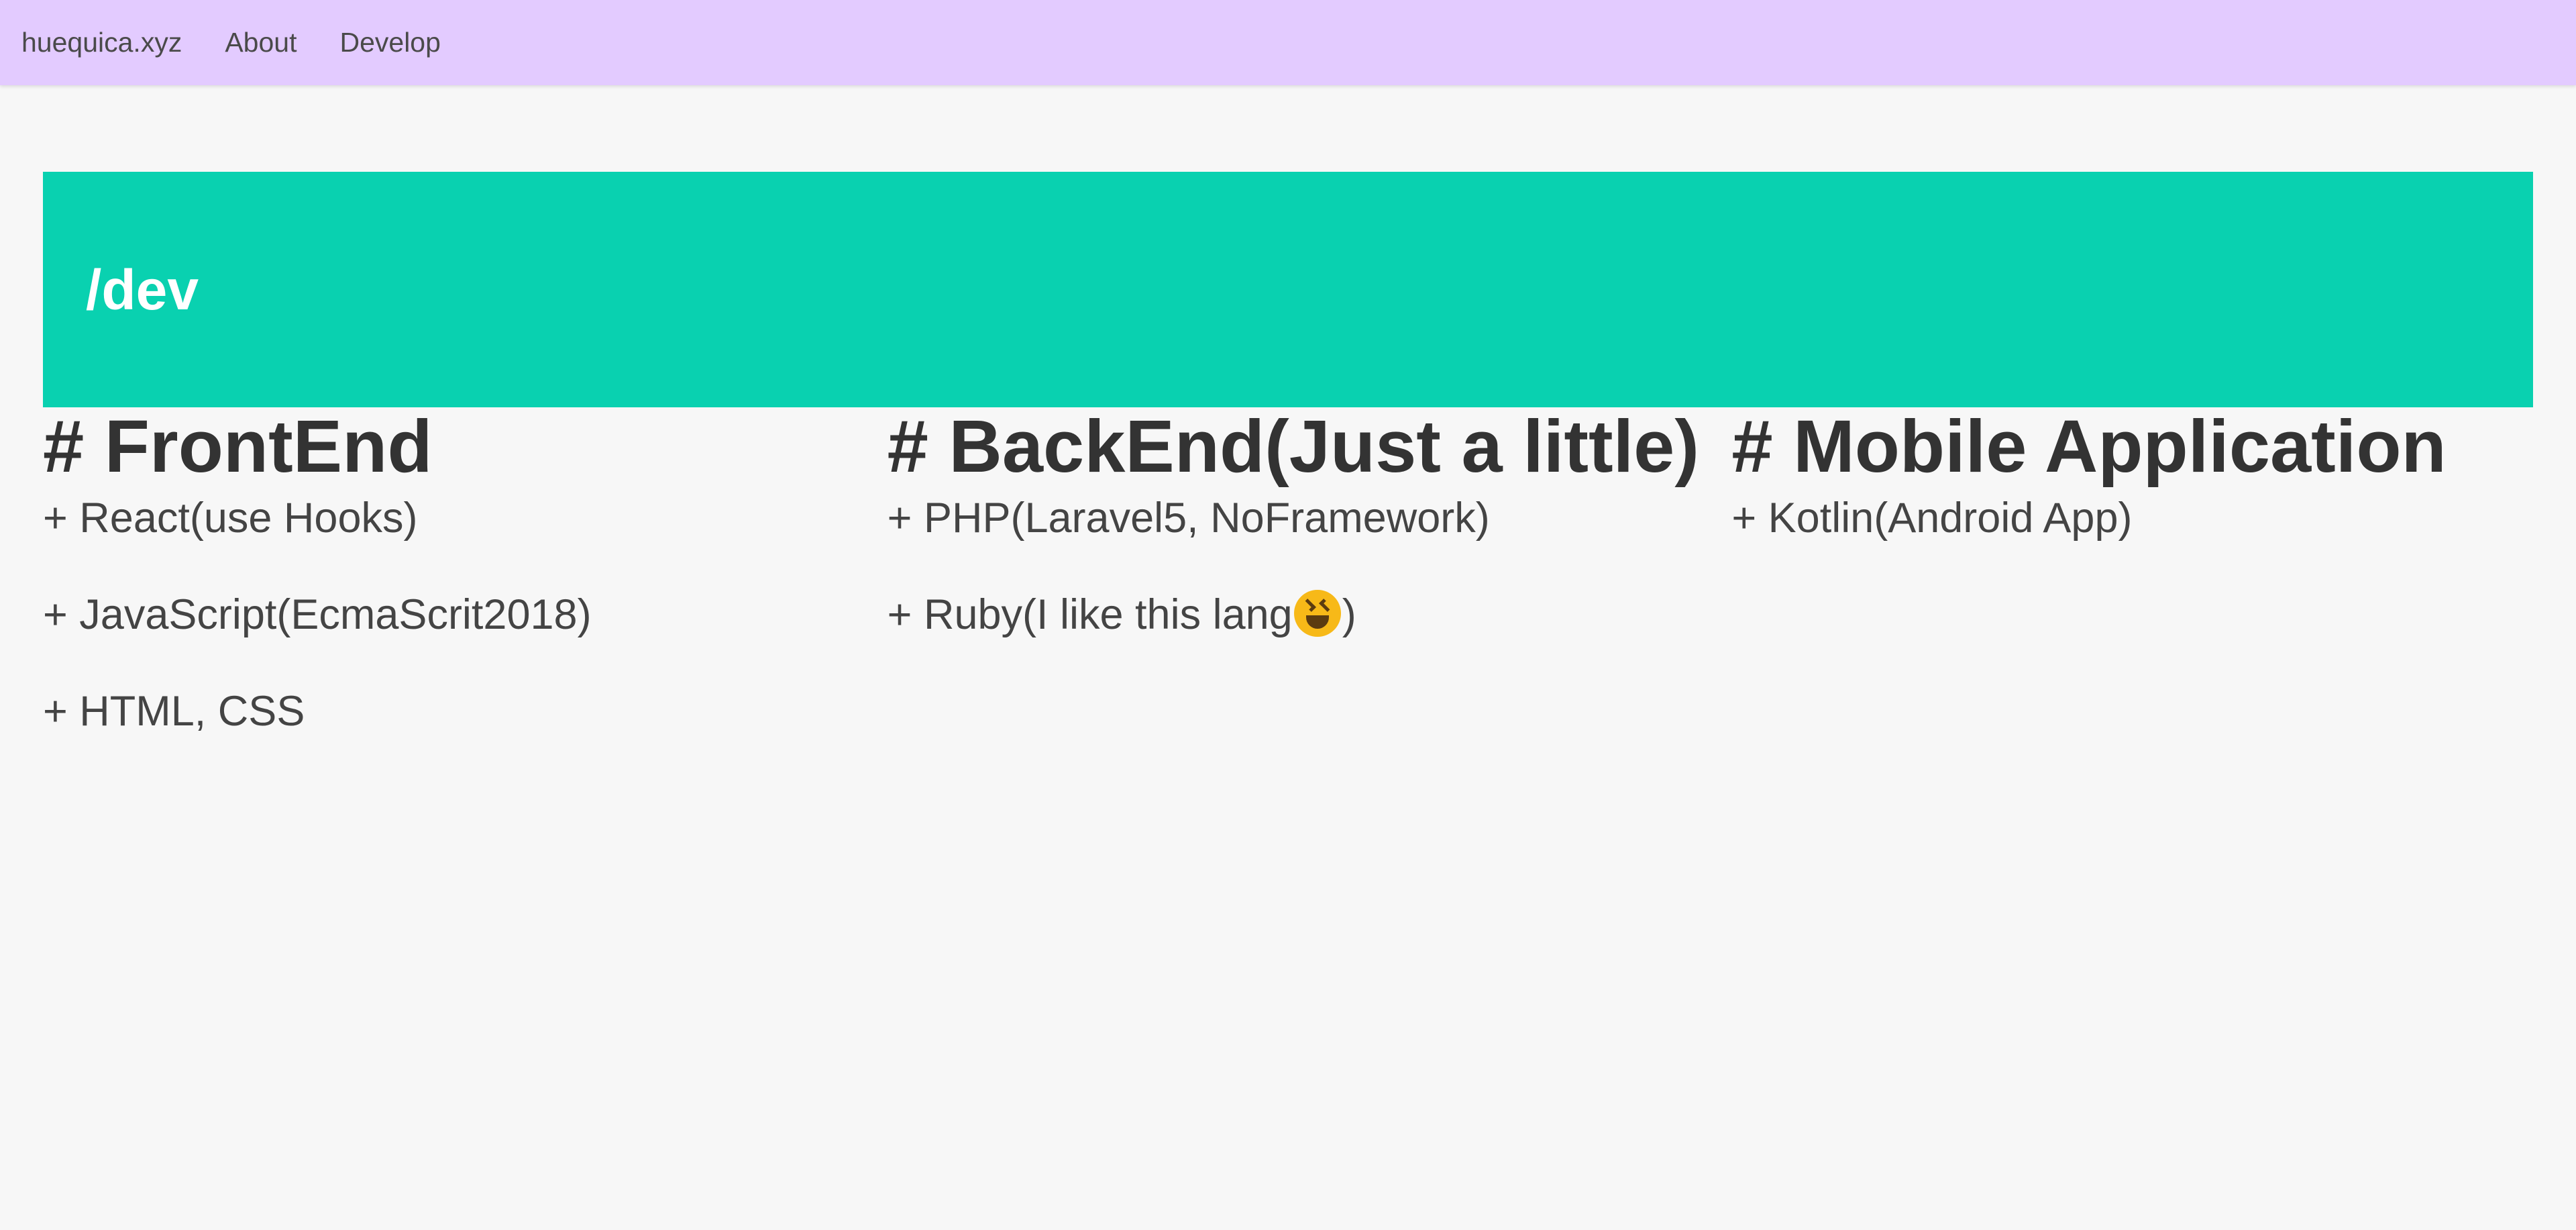 The image size is (2576, 1230). What do you see at coordinates (1932, 518) in the screenshot?
I see `list-item: + Kotlin(Android App)` at bounding box center [1932, 518].